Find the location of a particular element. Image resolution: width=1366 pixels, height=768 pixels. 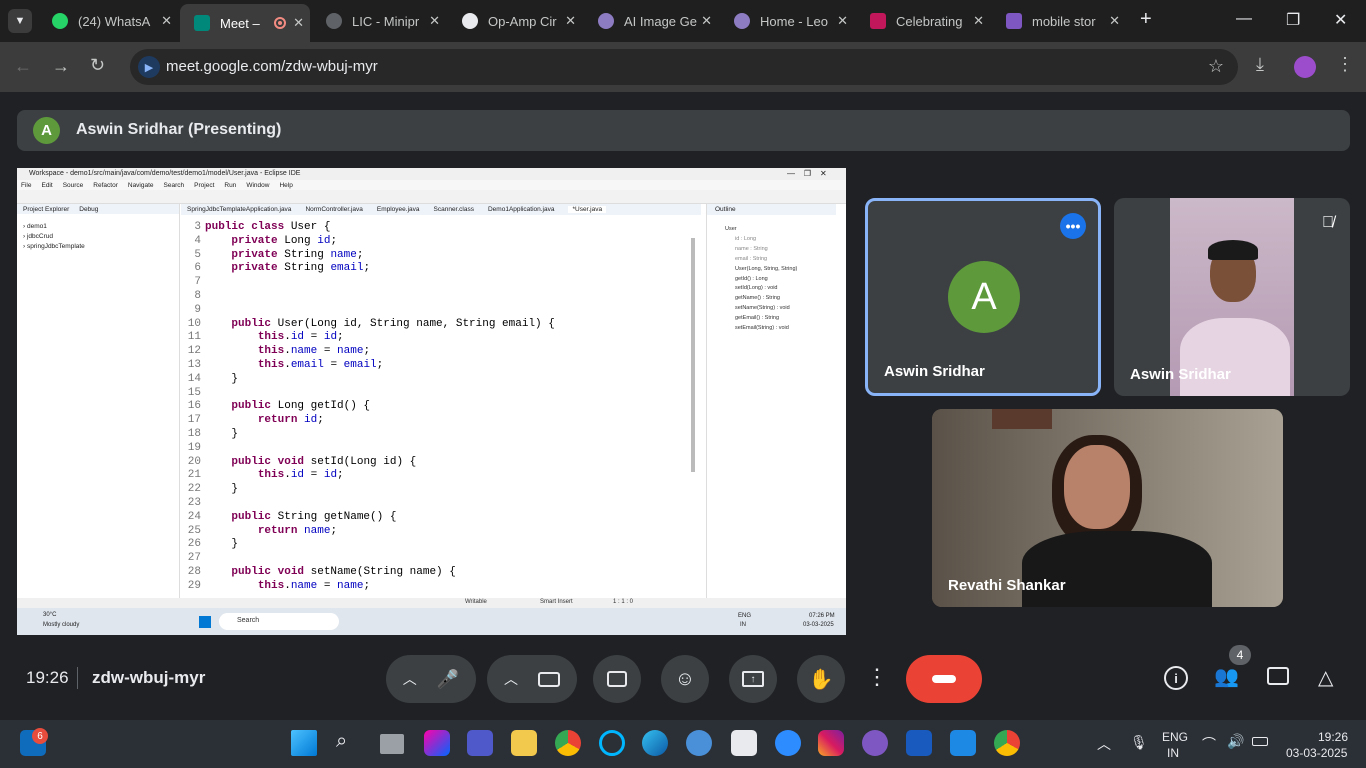

leave-call-button is located at coordinates (944, 679).